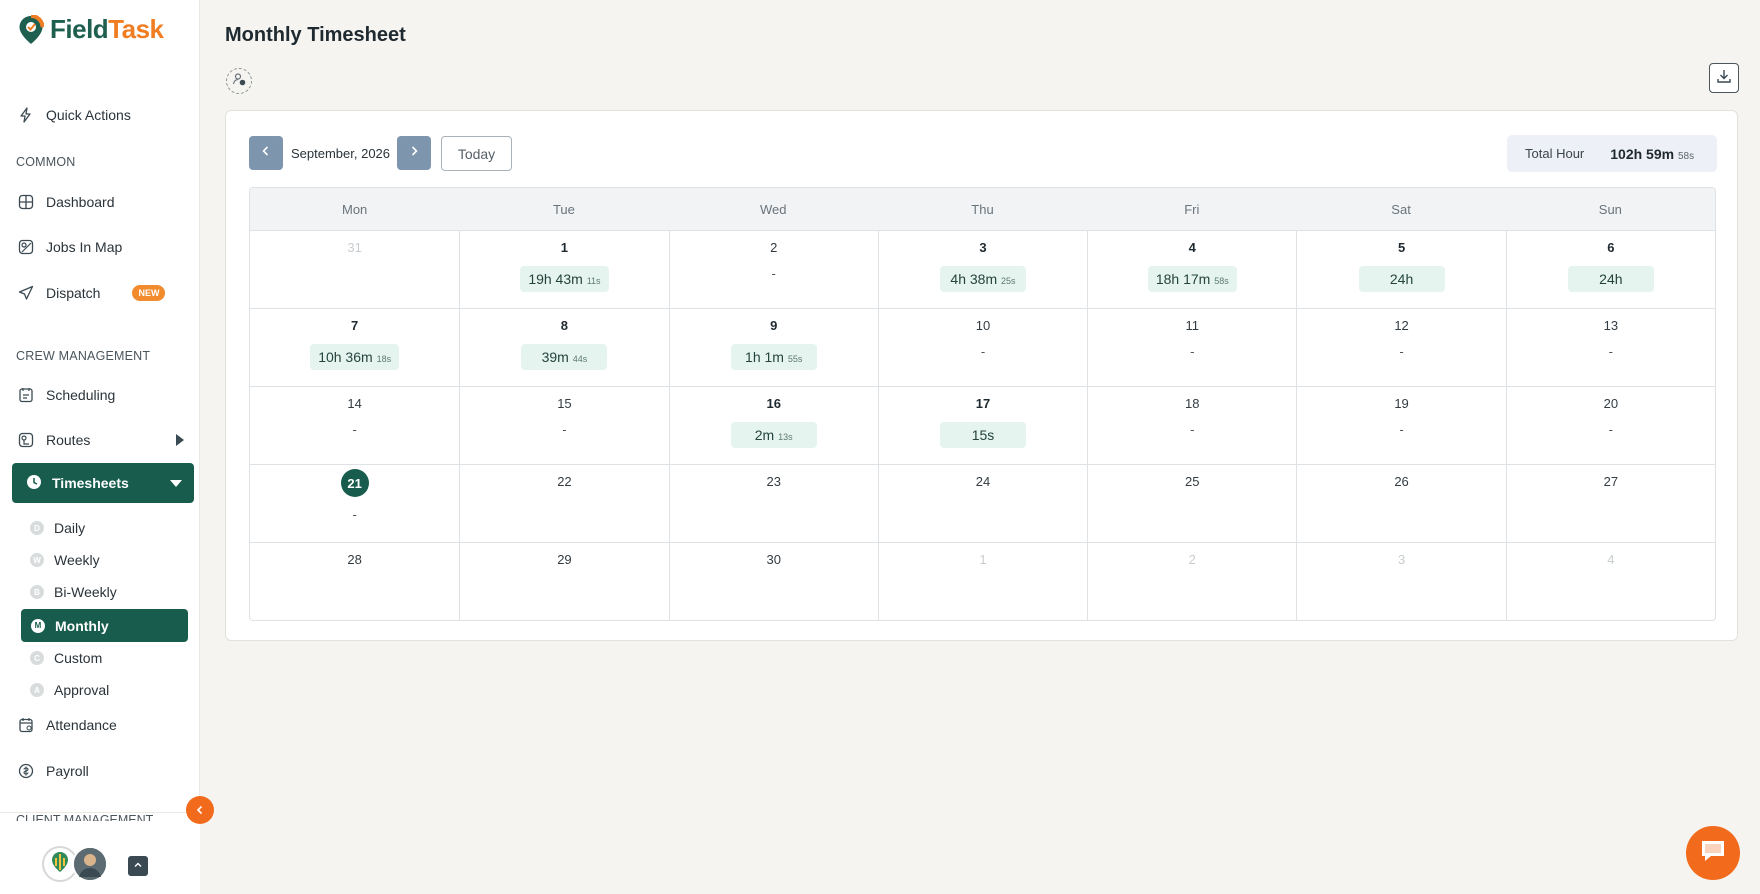  I want to click on nav-quick-actions: Quick Actions, so click(100, 115).